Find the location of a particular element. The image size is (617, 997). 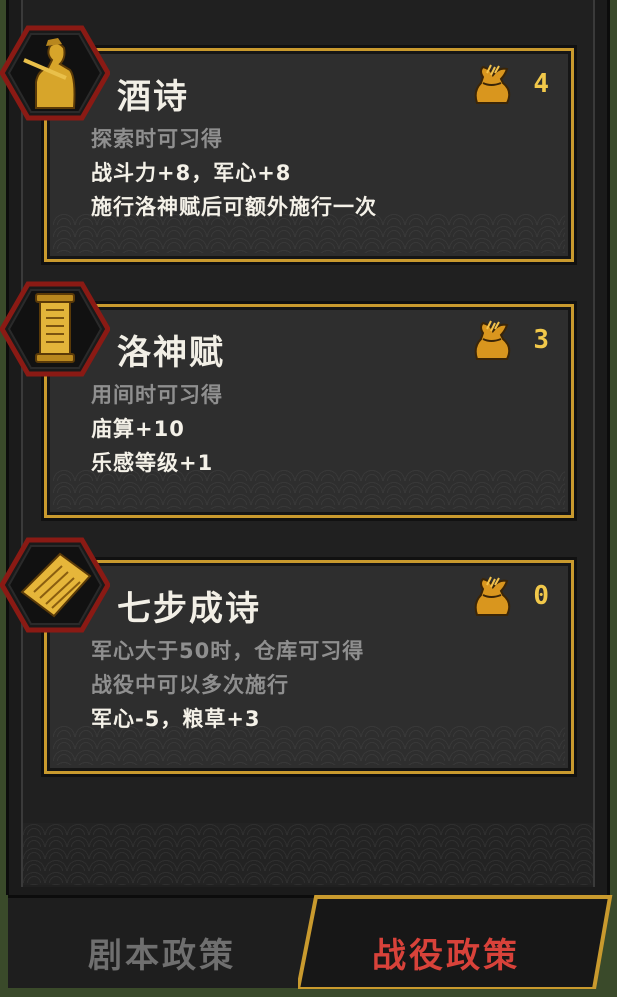

tab-script-policy-label: 剧本政策 is located at coordinates (162, 956).